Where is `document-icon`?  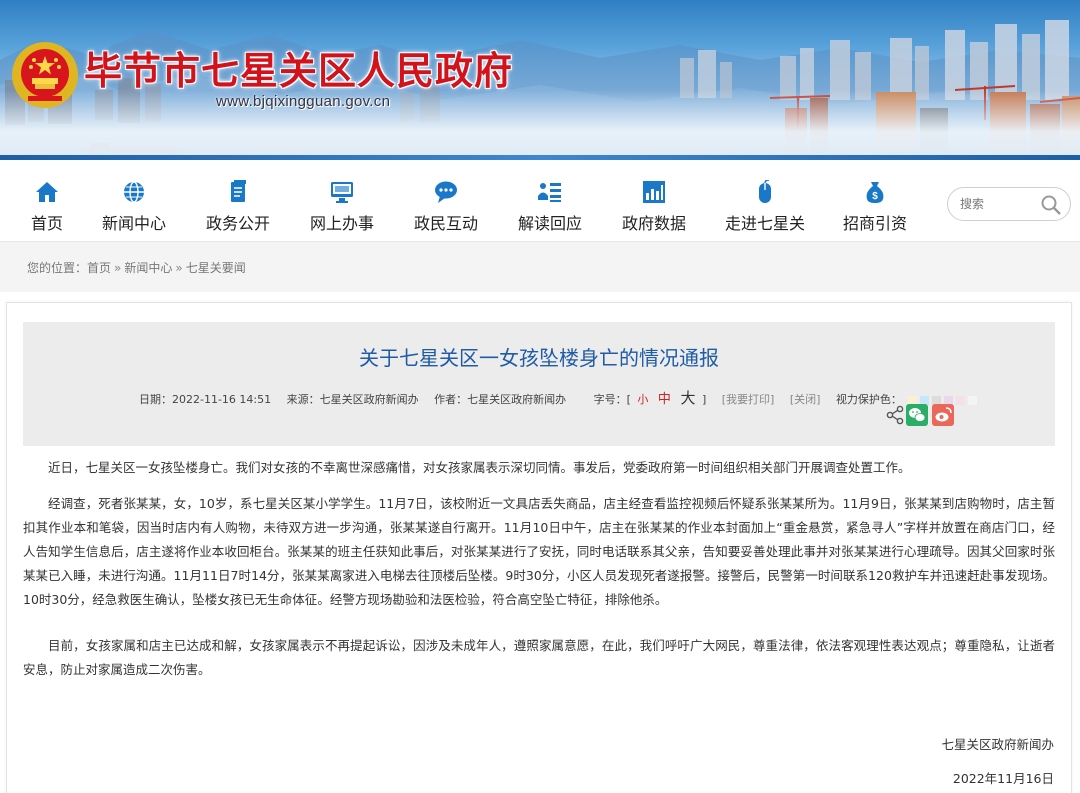 document-icon is located at coordinates (238, 191).